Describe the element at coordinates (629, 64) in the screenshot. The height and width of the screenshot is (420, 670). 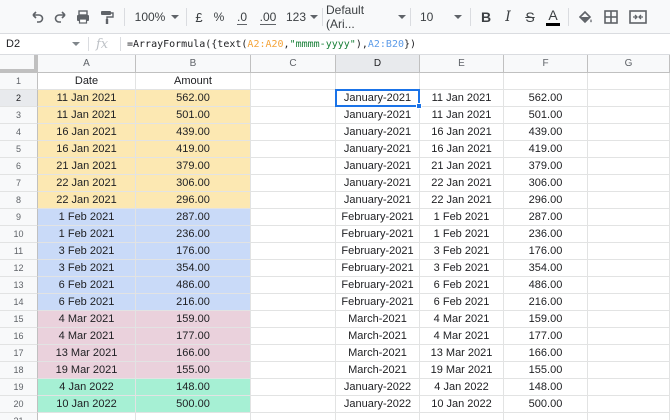
I see `column-header-g: G` at that location.